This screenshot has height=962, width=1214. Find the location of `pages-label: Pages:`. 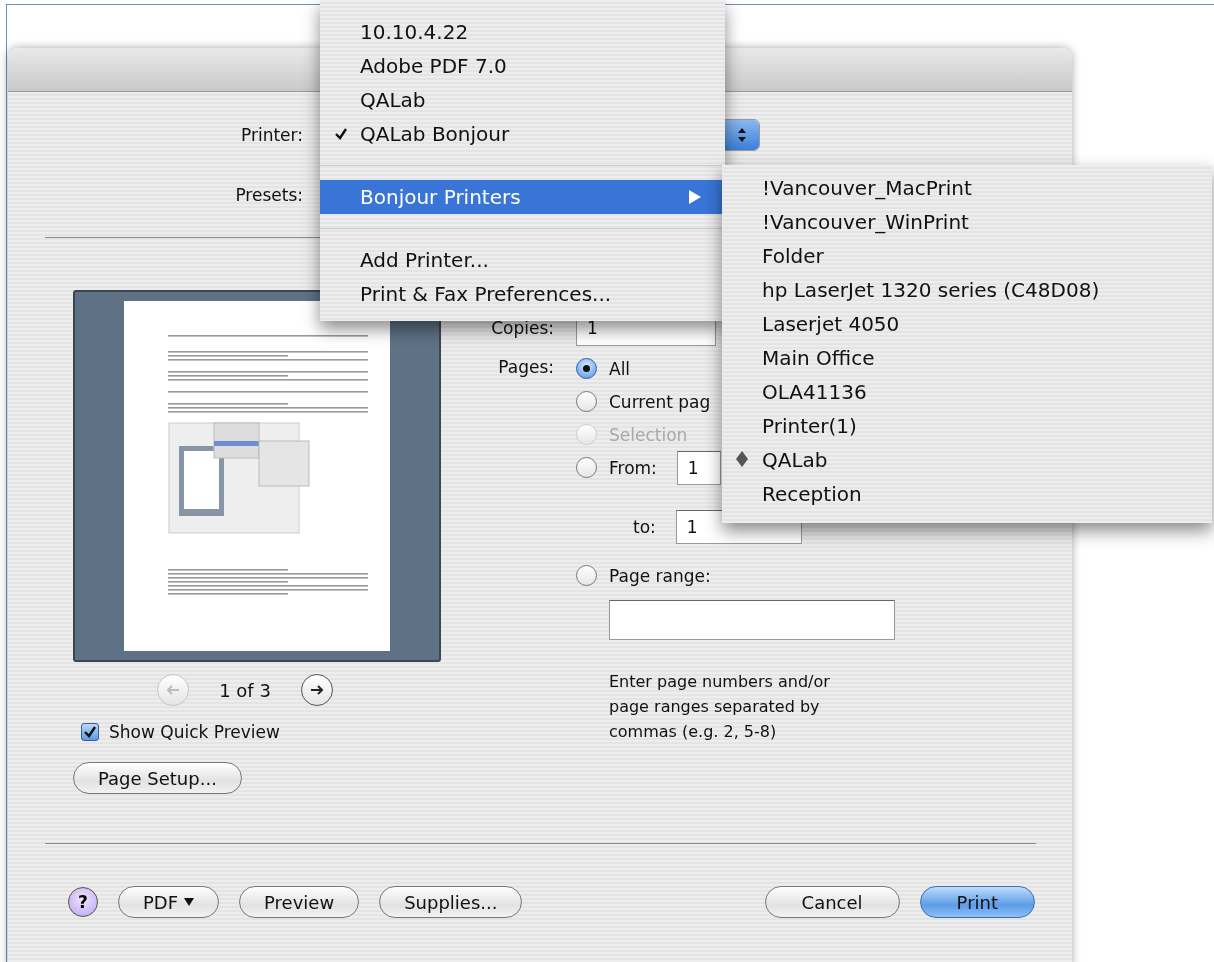

pages-label: Pages: is located at coordinates (525, 367).